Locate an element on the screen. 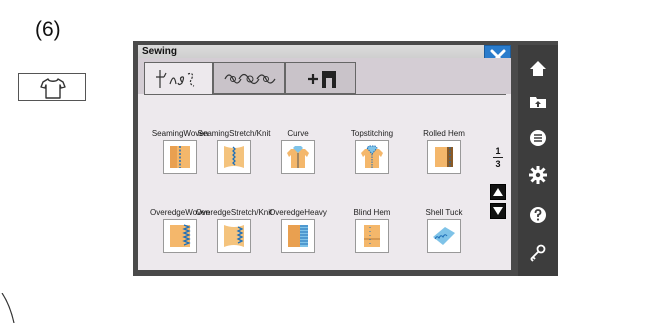 This screenshot has width=662, height=323. stitch-label: Seaming Stretch/Knit is located at coordinates (234, 133).